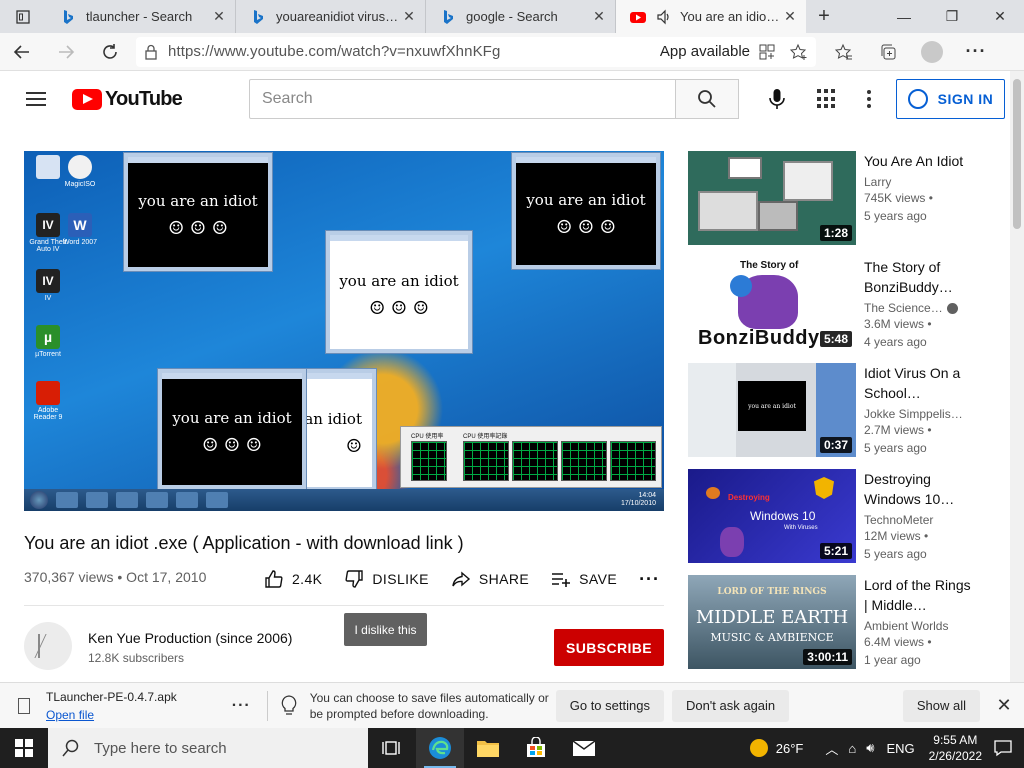 Image resolution: width=1024 pixels, height=768 pixels. Describe the element at coordinates (932, 52) in the screenshot. I see `profile-button` at that location.